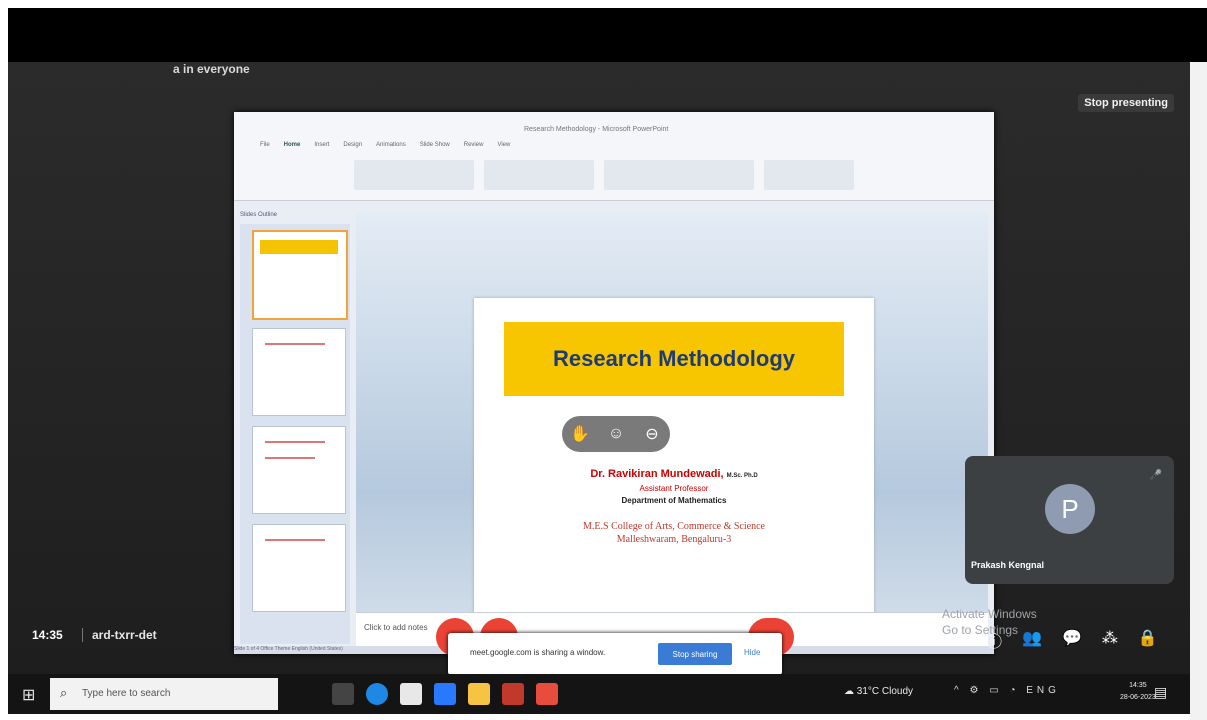 The width and height of the screenshot is (1207, 720). I want to click on ribbon-group-editing, so click(809, 175).